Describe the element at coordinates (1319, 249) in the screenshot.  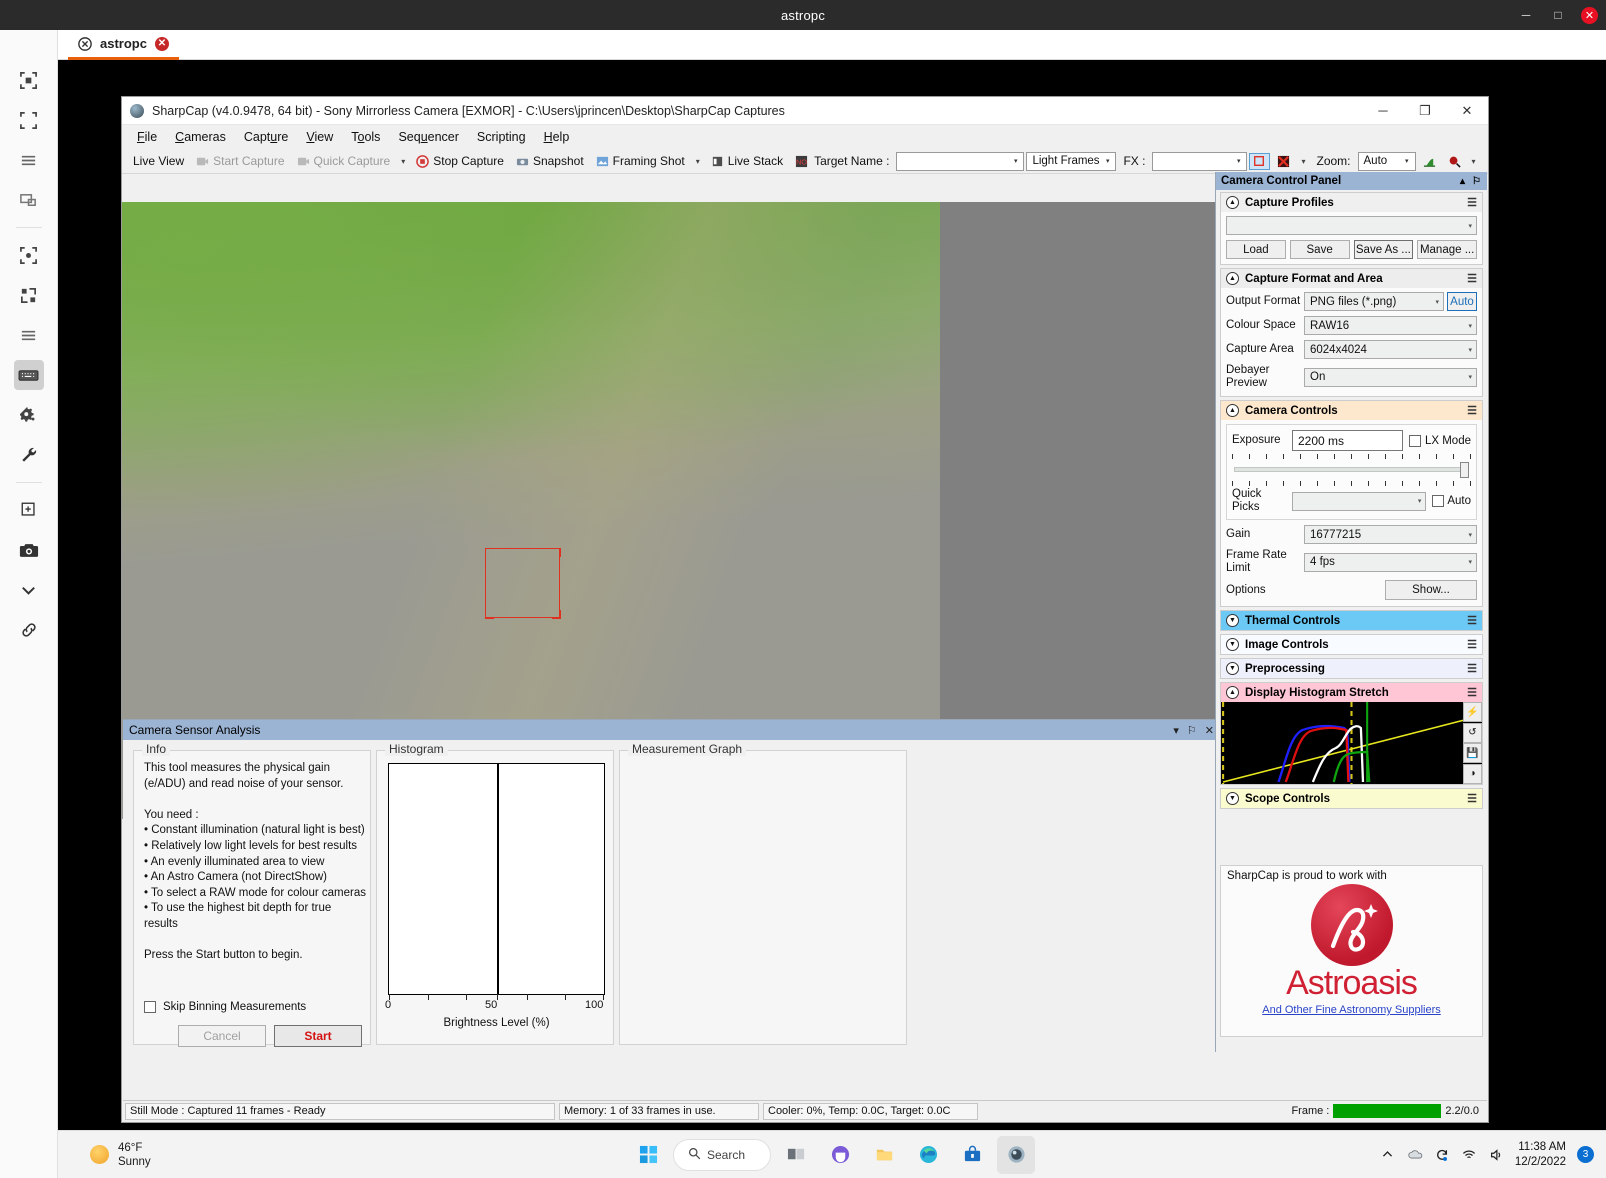
I see `save-profile-button: Save` at that location.